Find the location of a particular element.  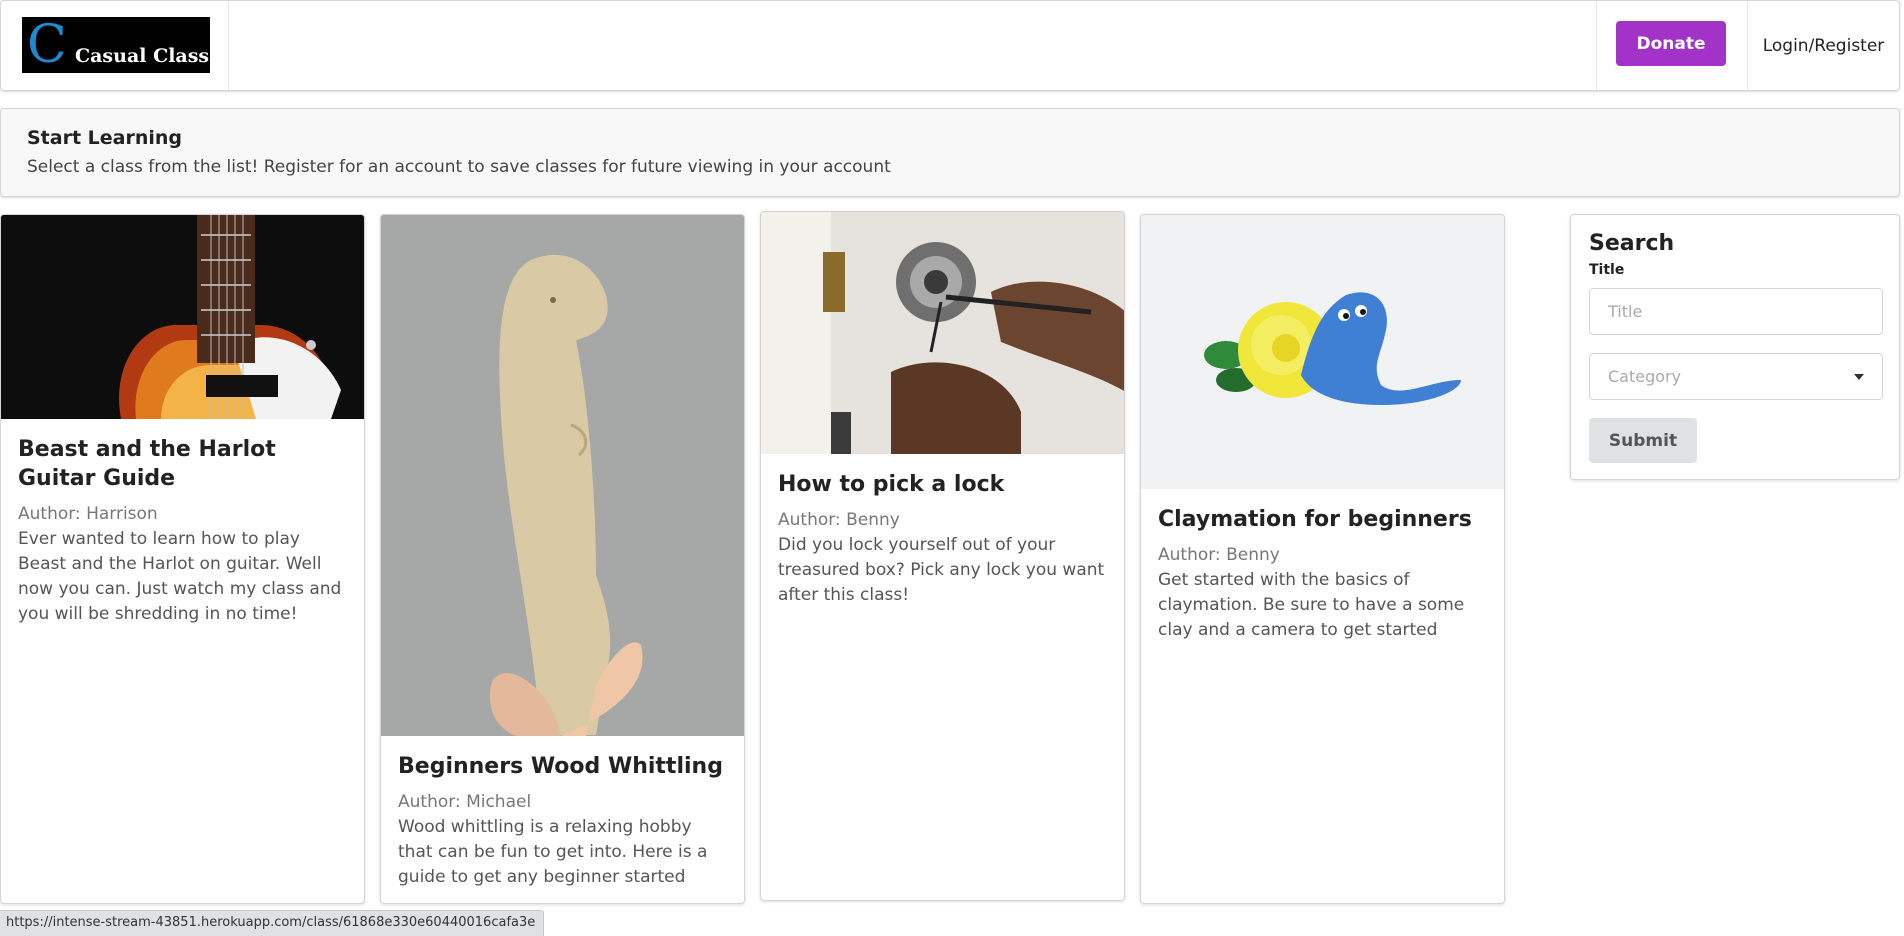

class-image-wood is located at coordinates (562, 475).